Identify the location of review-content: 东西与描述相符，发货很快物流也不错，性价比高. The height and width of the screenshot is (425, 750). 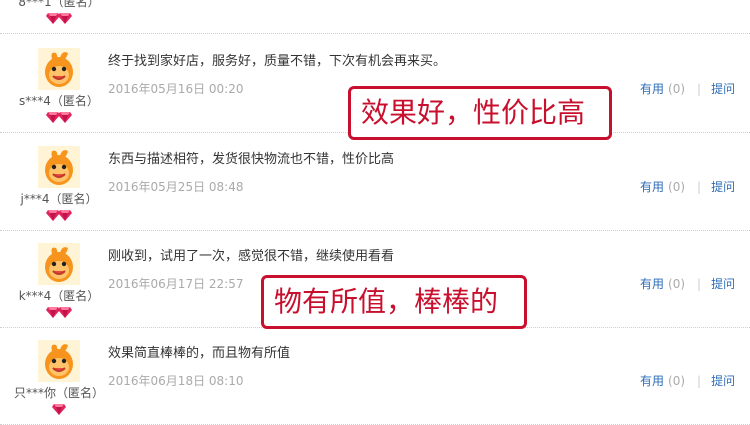
(251, 159).